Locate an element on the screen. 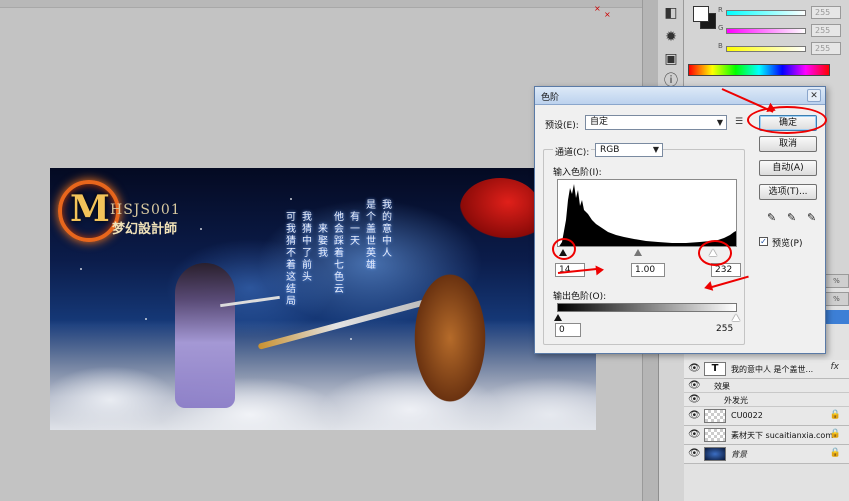 This screenshot has height=501, width=849. image-icon: ▣ is located at coordinates (671, 59).